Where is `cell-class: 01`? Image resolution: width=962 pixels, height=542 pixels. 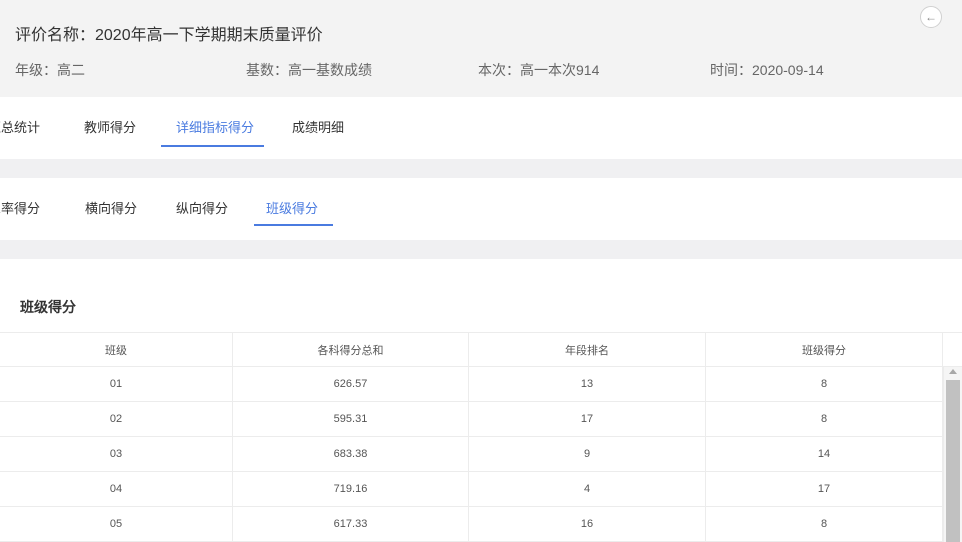
cell-class: 01 is located at coordinates (116, 384).